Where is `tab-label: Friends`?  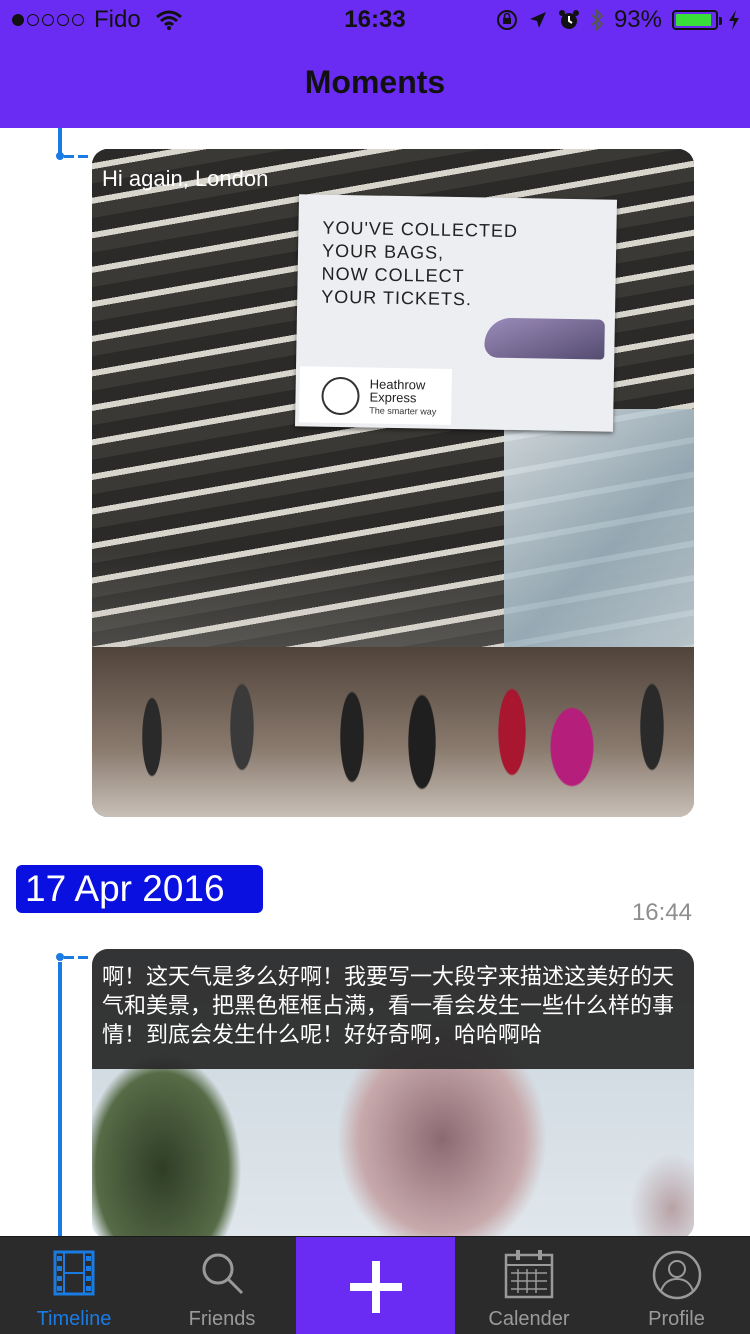
tab-label: Friends is located at coordinates (222, 1319).